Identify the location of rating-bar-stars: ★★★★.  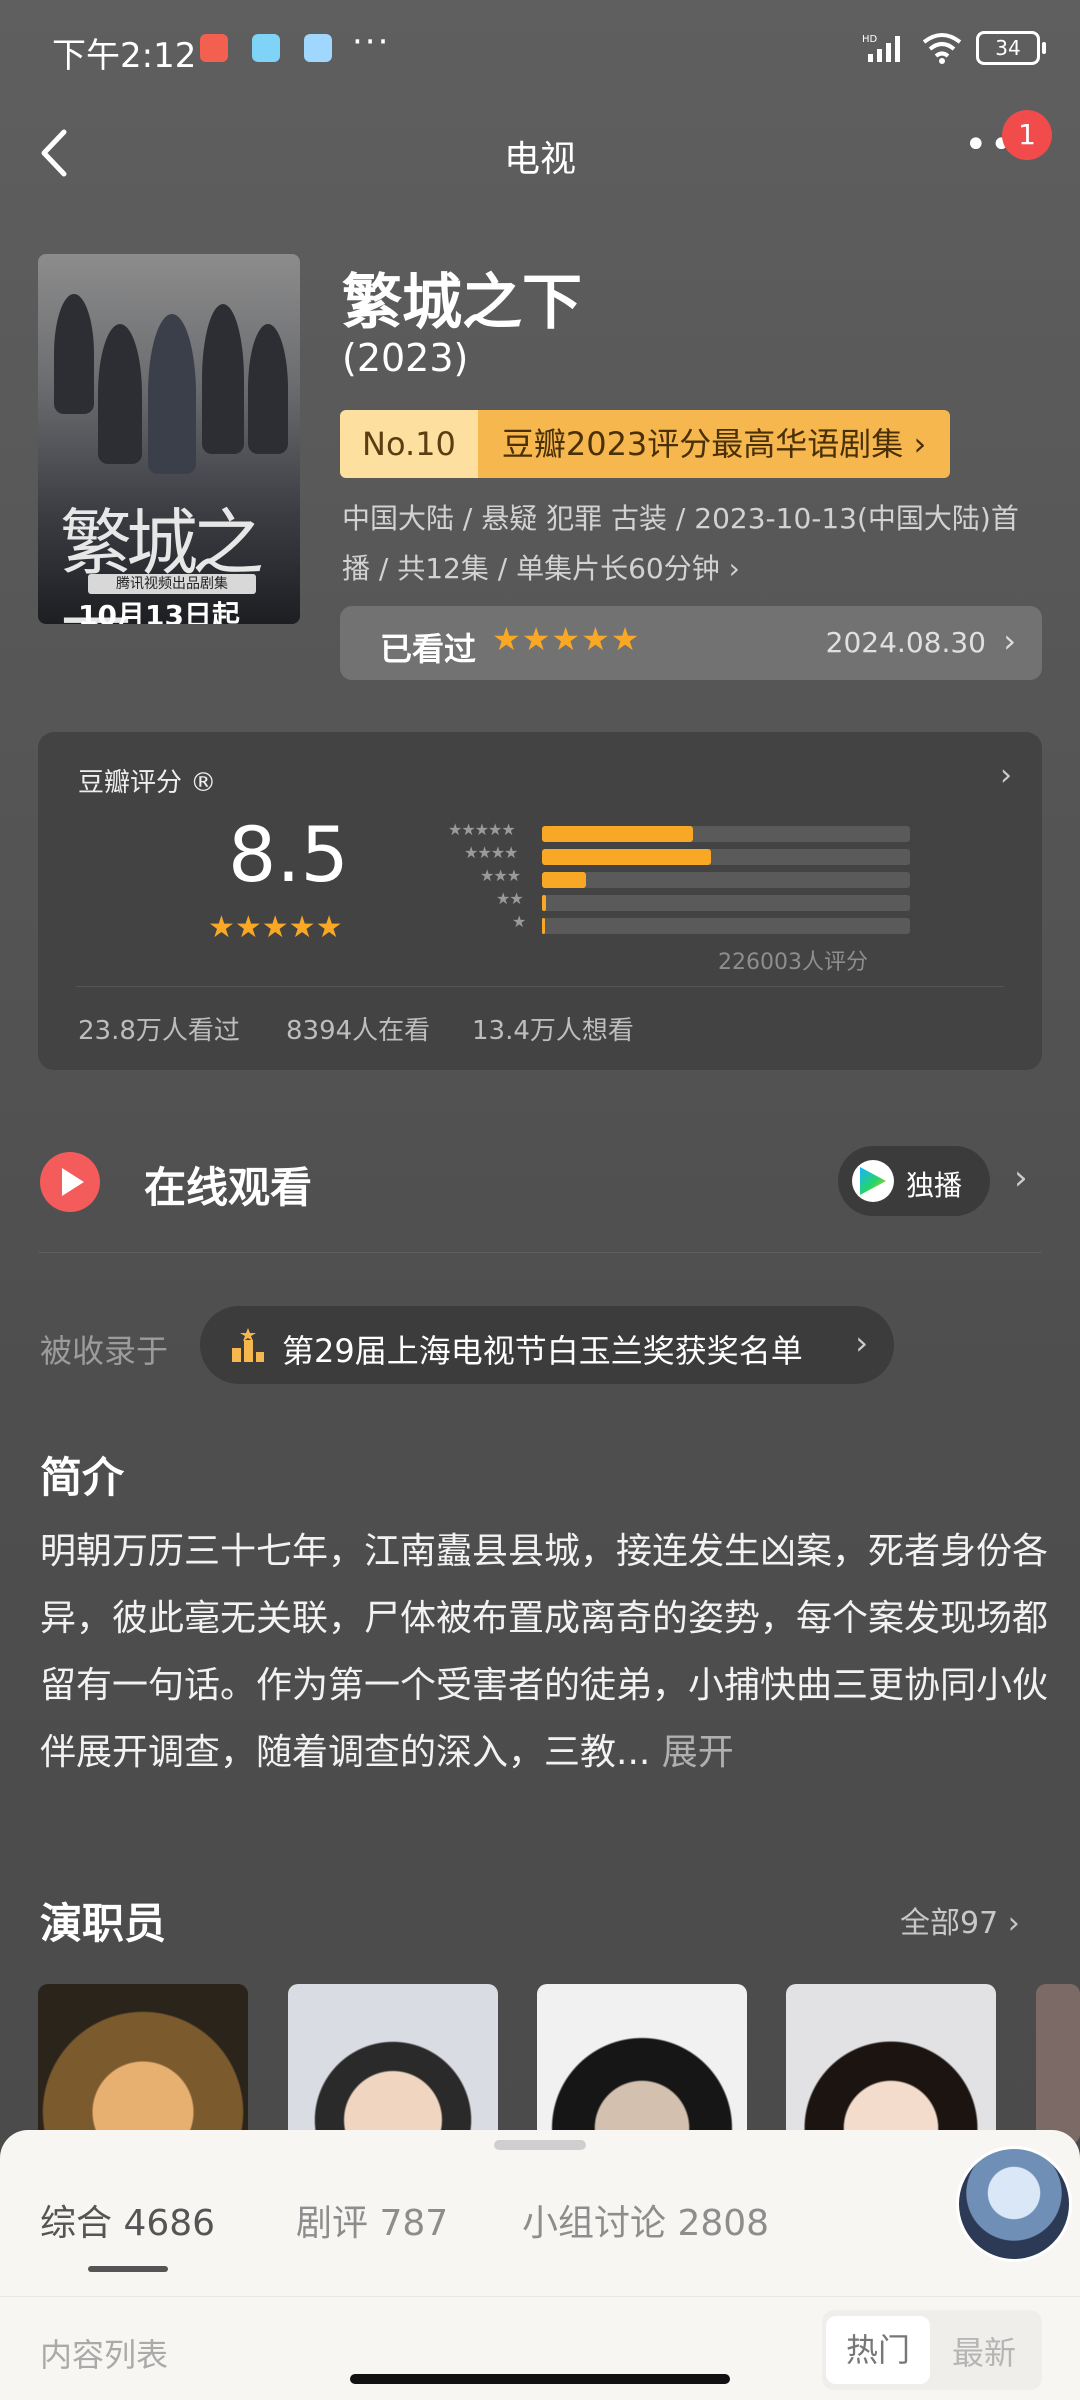
(491, 852).